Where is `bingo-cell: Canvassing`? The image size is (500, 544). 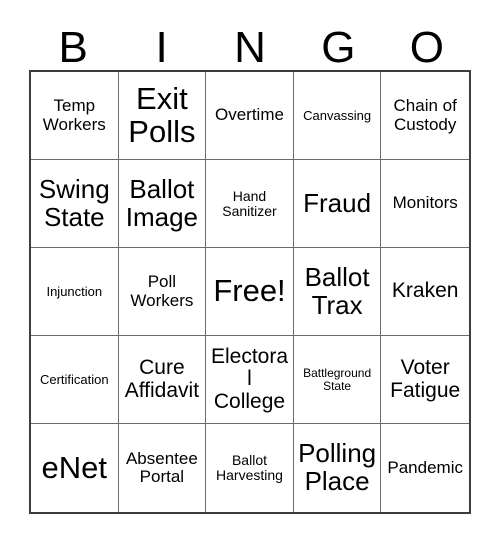 bingo-cell: Canvassing is located at coordinates (337, 116).